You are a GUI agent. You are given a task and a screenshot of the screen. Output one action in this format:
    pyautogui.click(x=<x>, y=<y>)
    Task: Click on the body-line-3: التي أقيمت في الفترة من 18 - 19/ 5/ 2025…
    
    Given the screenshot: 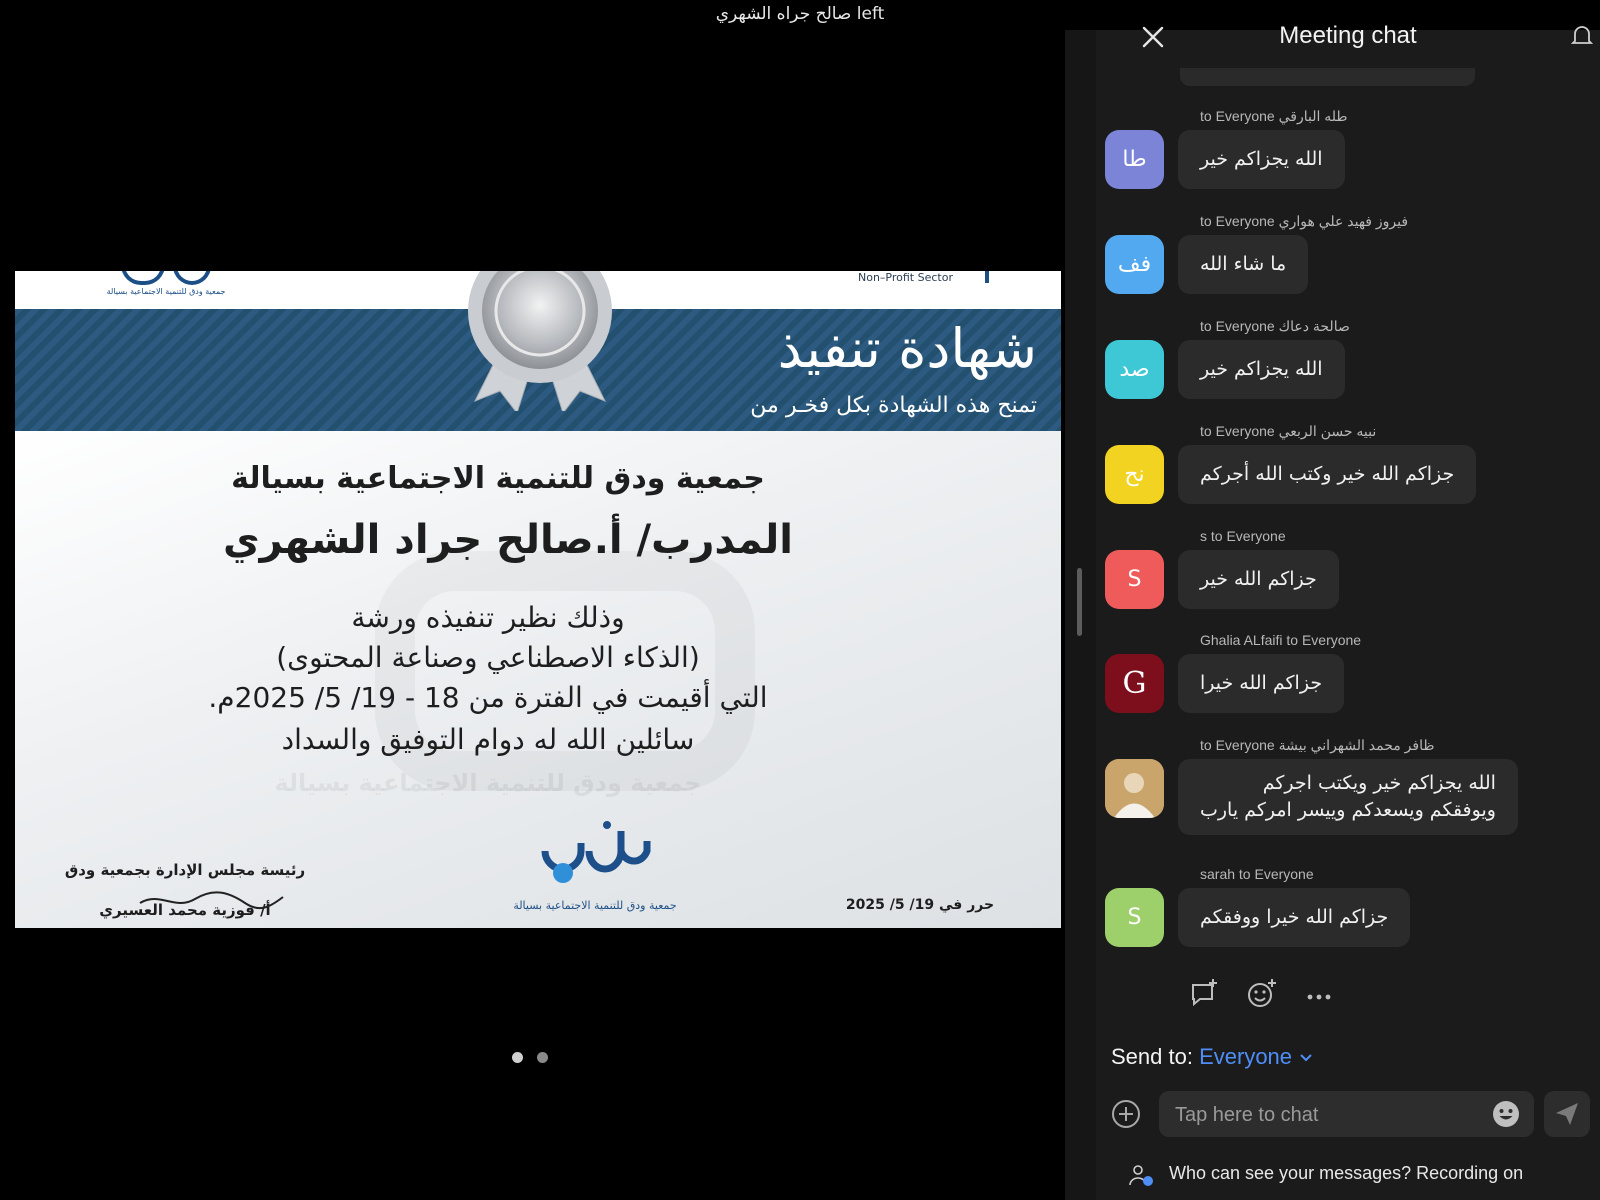 What is the action you would take?
    pyautogui.click(x=488, y=697)
    